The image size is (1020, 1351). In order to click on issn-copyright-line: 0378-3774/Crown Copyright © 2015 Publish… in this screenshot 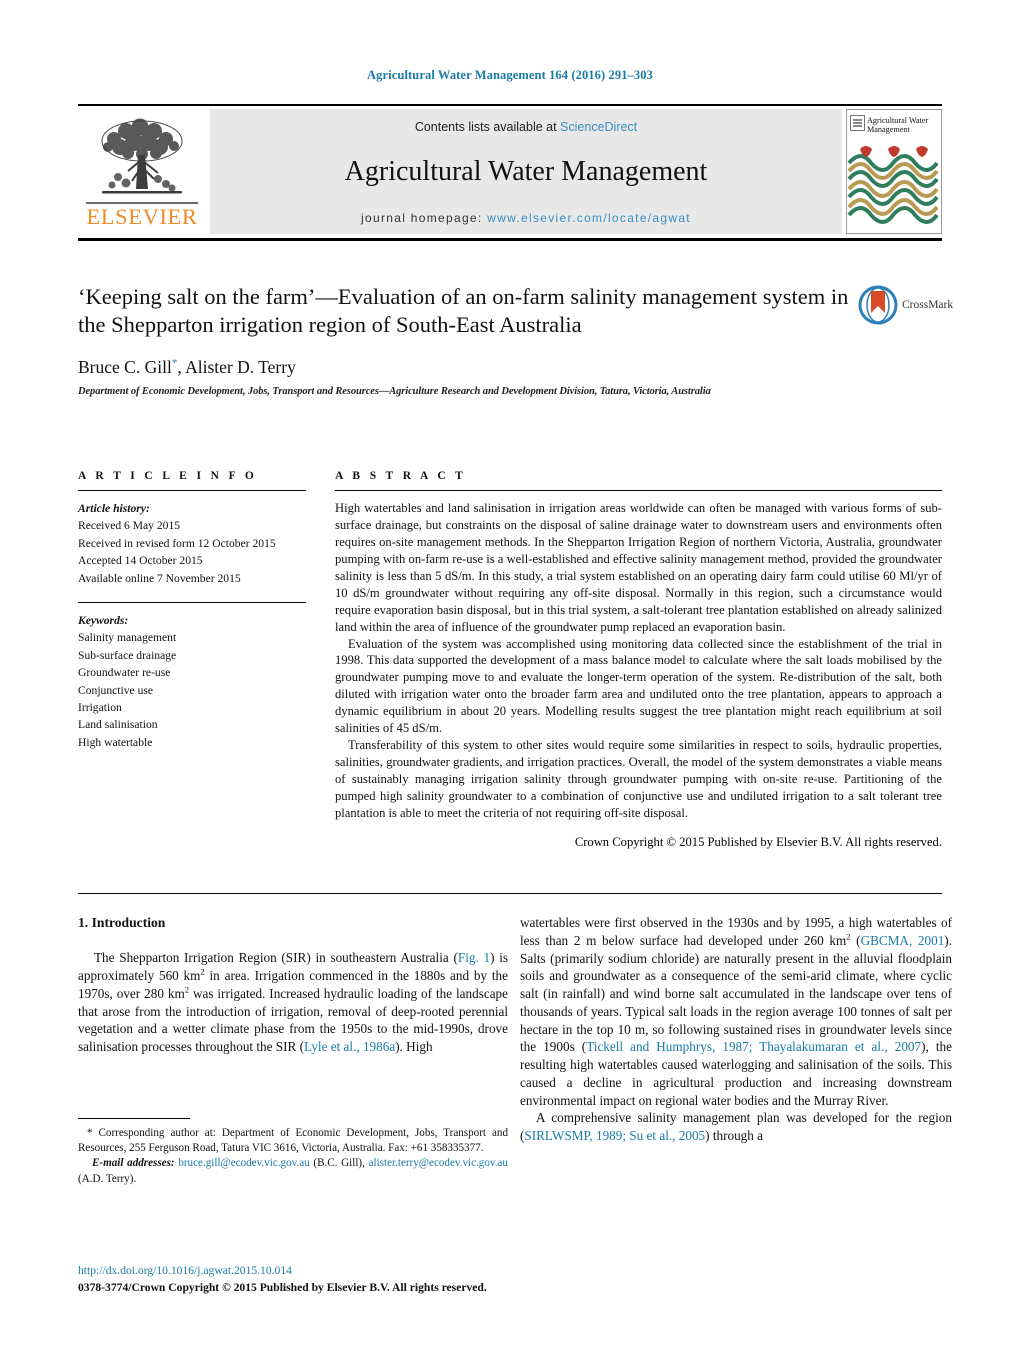, I will do `click(282, 1287)`.